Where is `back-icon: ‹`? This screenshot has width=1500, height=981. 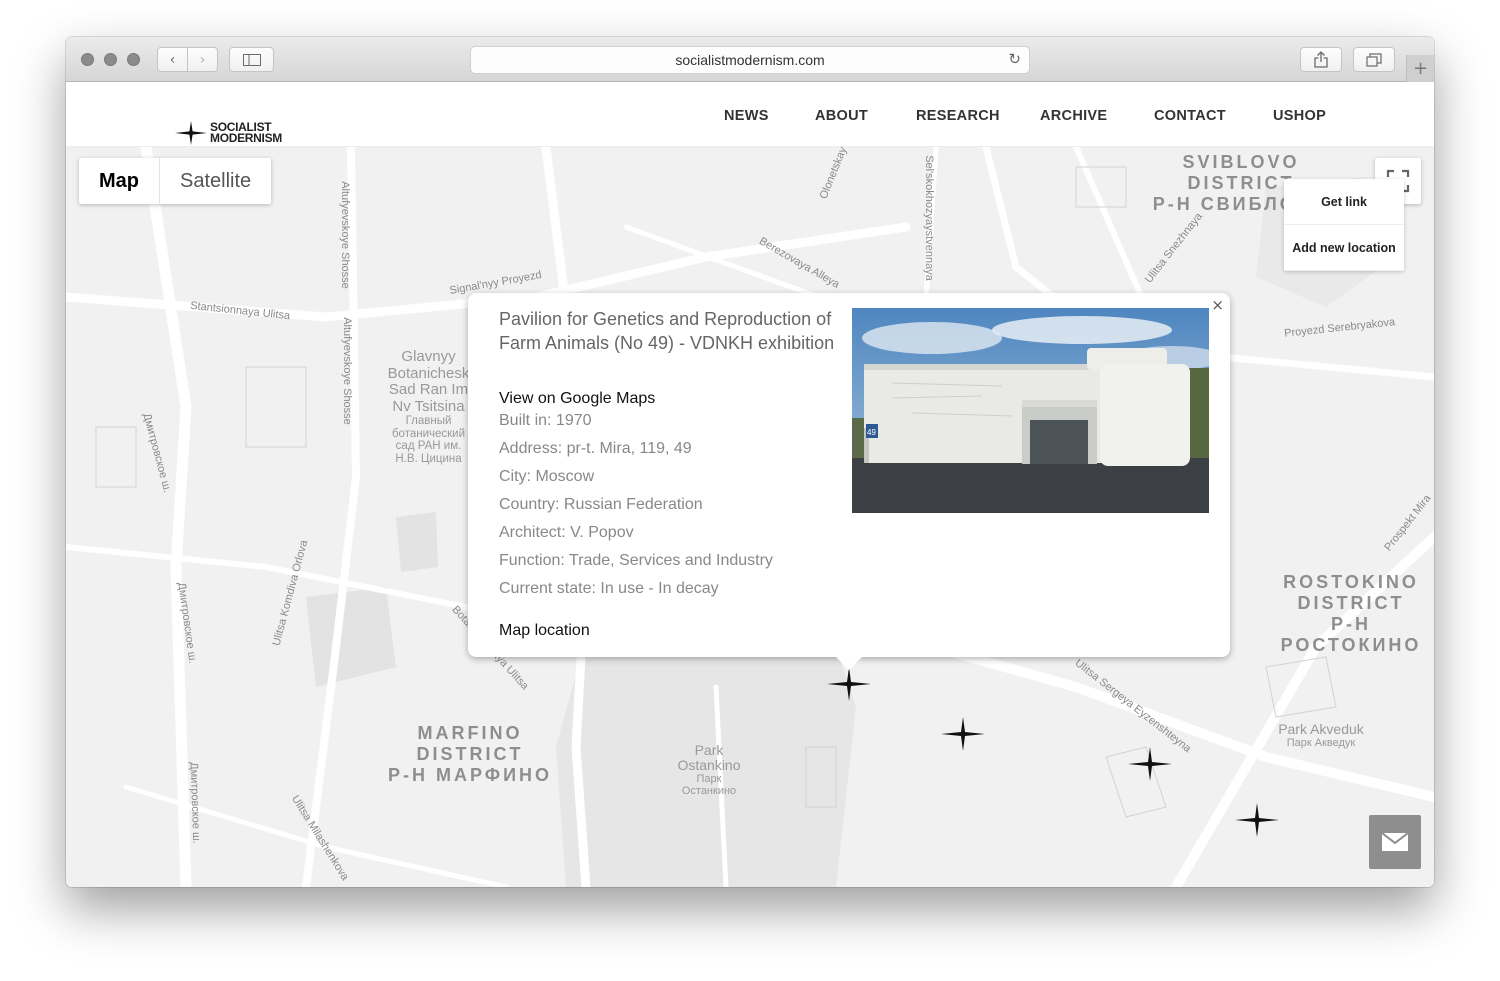 back-icon: ‹ is located at coordinates (172, 59).